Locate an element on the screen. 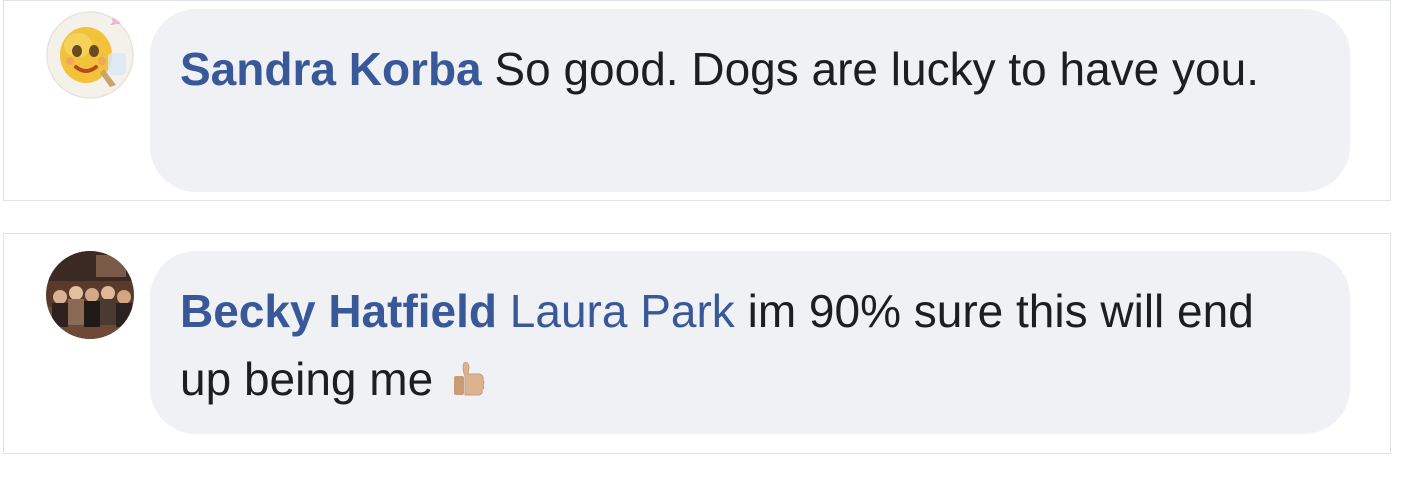  comment-author-link: Sandra Korba is located at coordinates (331, 69).